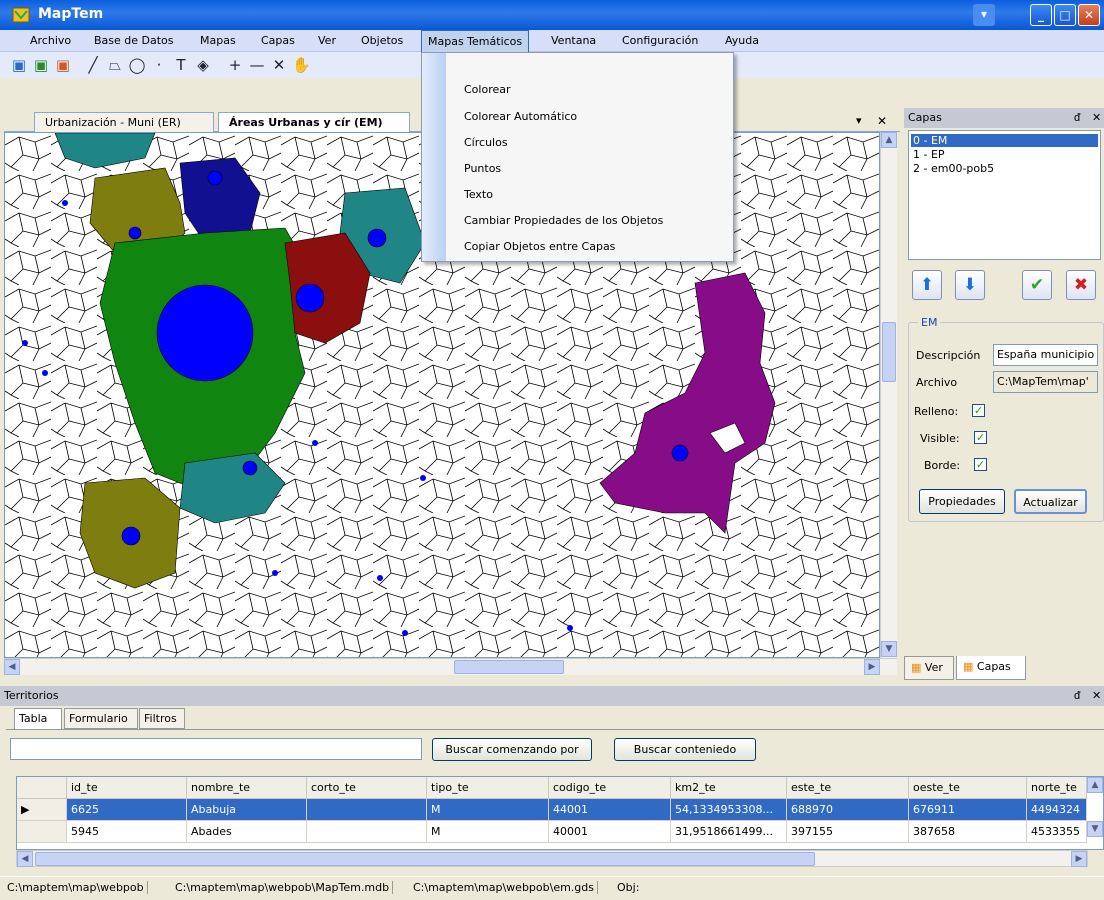 This screenshot has height=900, width=1104. Describe the element at coordinates (573, 40) in the screenshot. I see `menu-ventana: Ventana` at that location.